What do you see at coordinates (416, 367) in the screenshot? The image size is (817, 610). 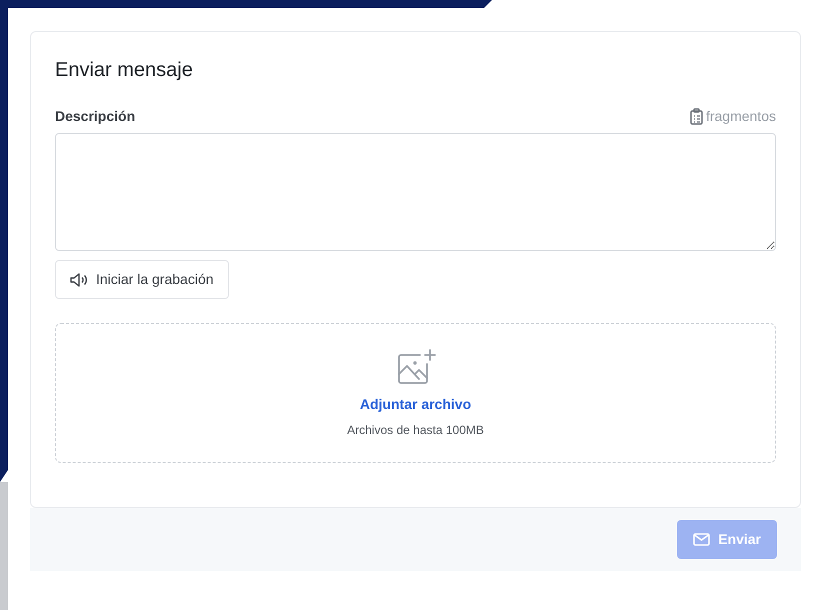 I see `image-add-icon` at bounding box center [416, 367].